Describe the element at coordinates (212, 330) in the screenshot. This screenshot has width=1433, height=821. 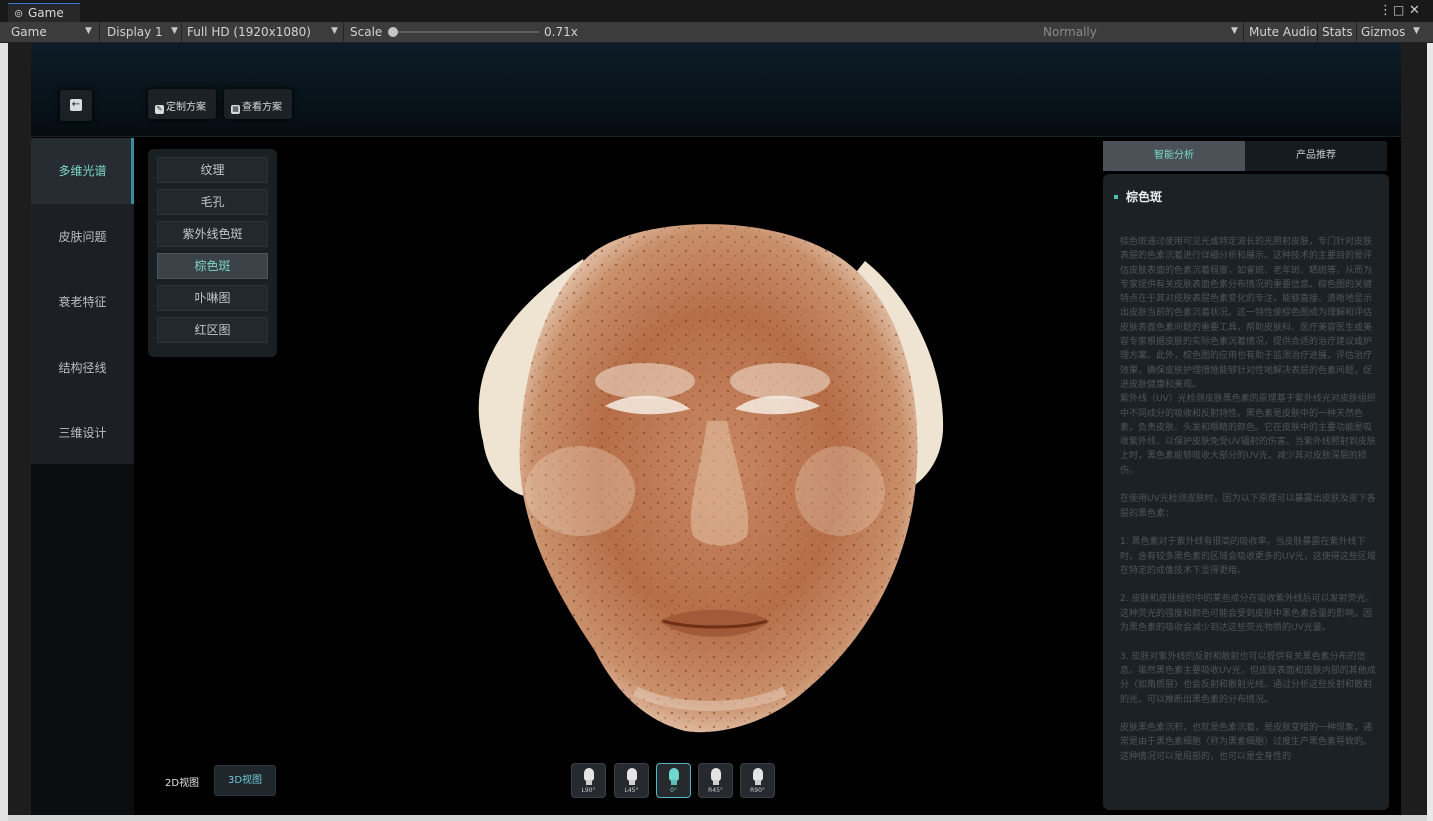
I see `mode-red-area: 红区图` at that location.